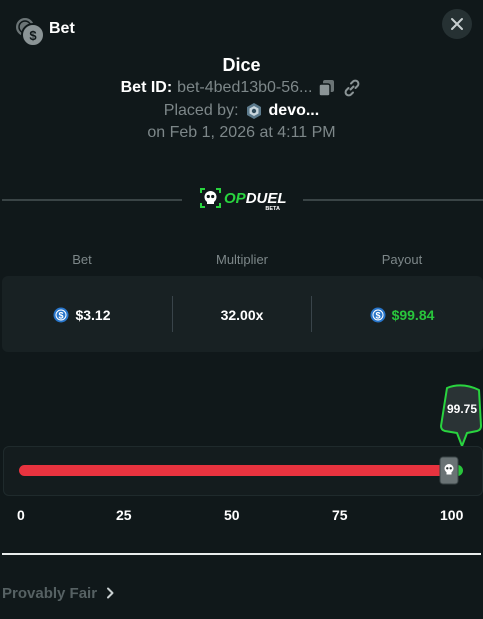 The height and width of the screenshot is (619, 483). I want to click on bet-id-label: Bet ID:, so click(146, 87).